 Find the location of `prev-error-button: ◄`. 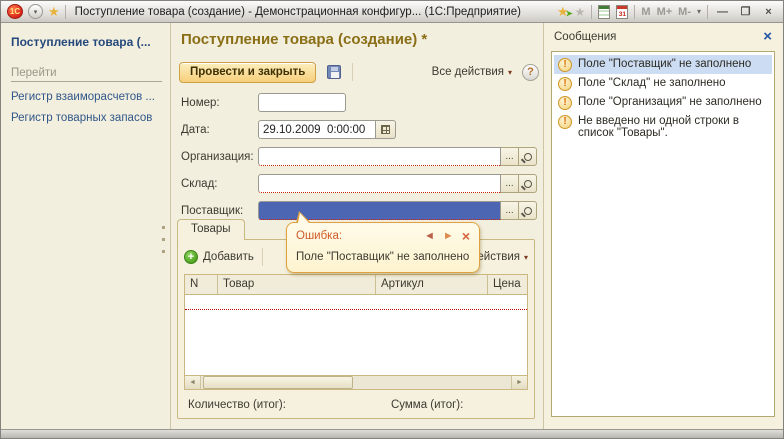

prev-error-button: ◄ is located at coordinates (429, 236).